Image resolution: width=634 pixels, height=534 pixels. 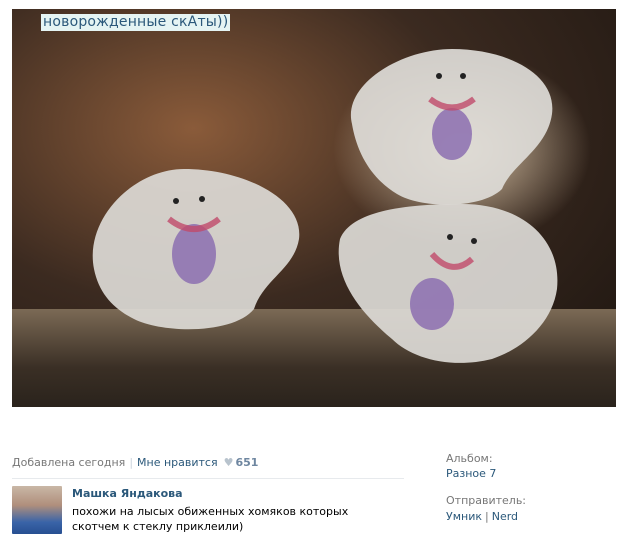 What do you see at coordinates (37, 510) in the screenshot?
I see `avatar` at bounding box center [37, 510].